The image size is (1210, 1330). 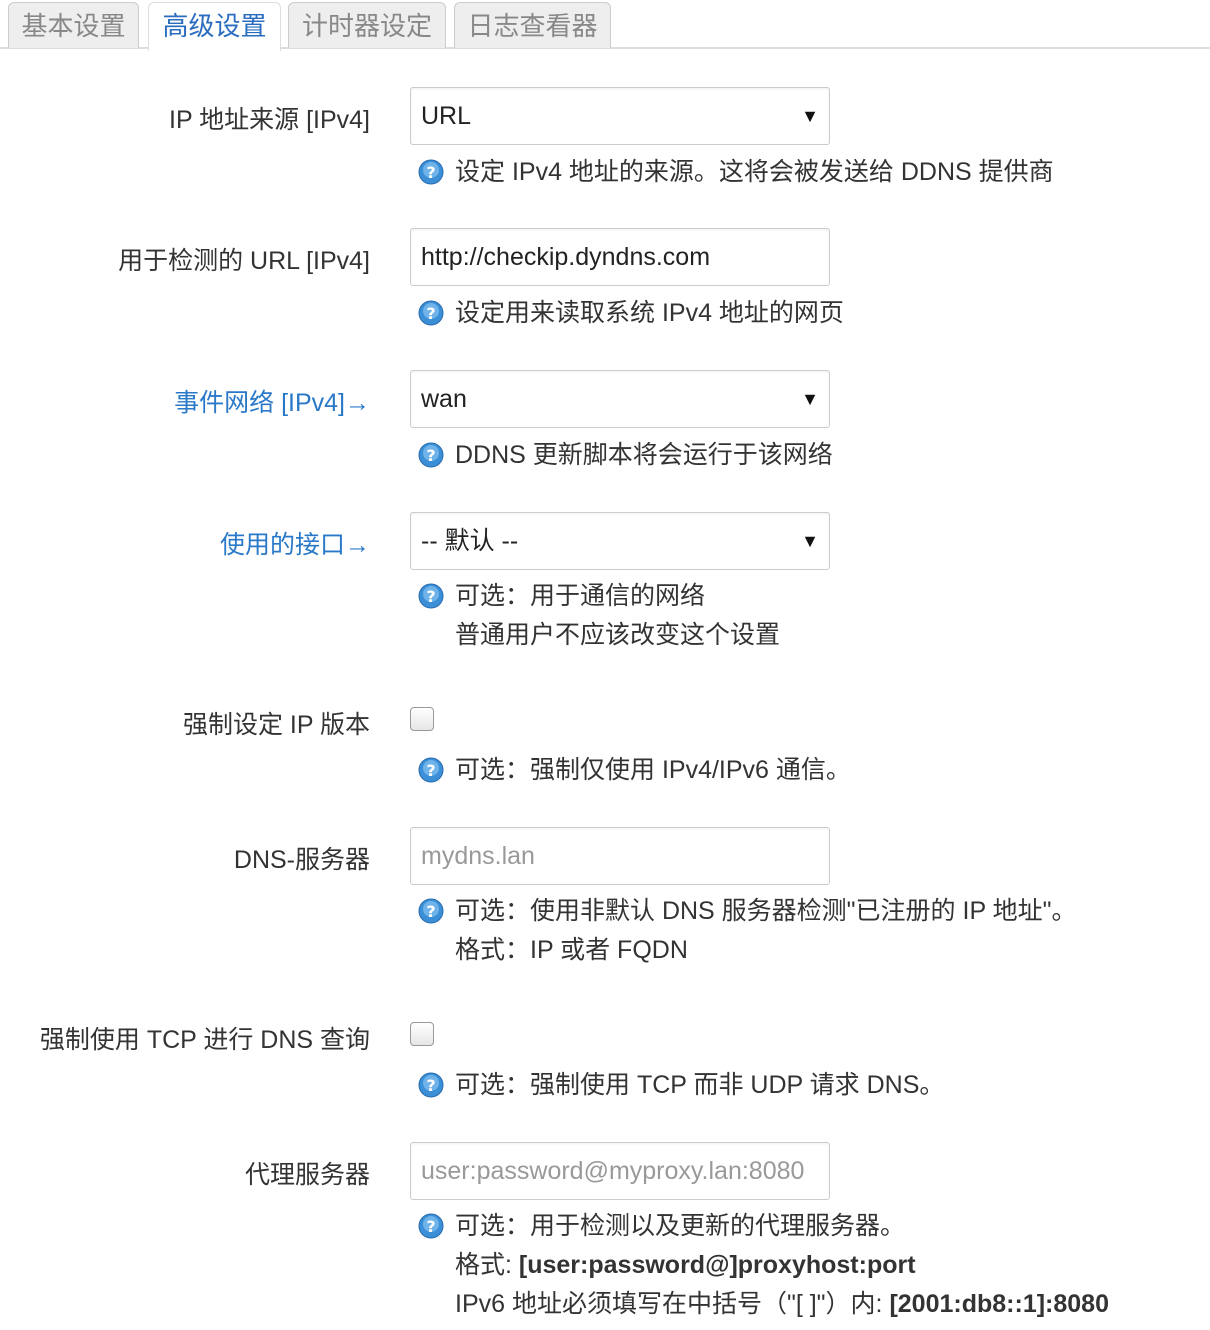 I want to click on interface-select: -- 默认 -- ▼, so click(x=620, y=541).